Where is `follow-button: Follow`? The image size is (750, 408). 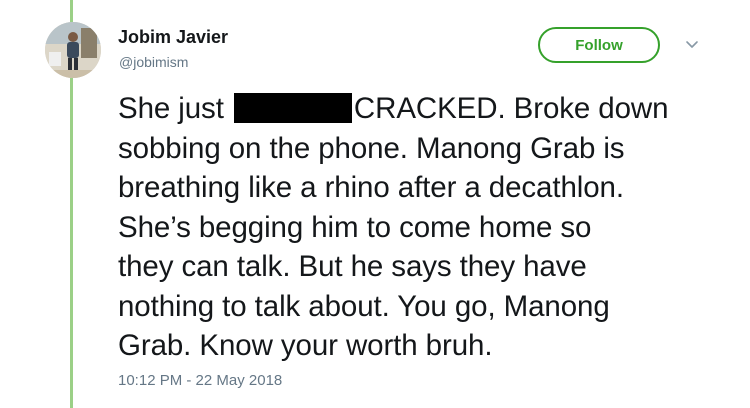
follow-button: Follow is located at coordinates (599, 45).